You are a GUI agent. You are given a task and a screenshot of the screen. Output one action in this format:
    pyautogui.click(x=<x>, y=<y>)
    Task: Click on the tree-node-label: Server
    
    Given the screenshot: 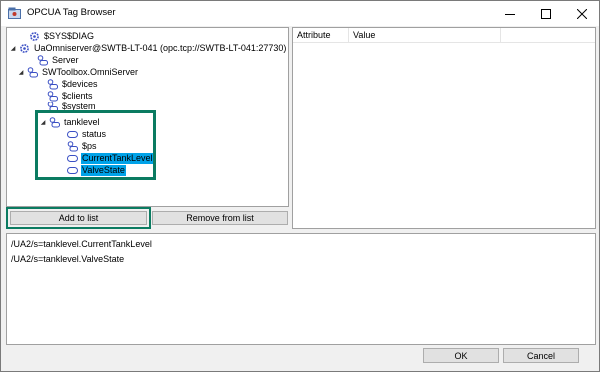 What is the action you would take?
    pyautogui.click(x=65, y=59)
    